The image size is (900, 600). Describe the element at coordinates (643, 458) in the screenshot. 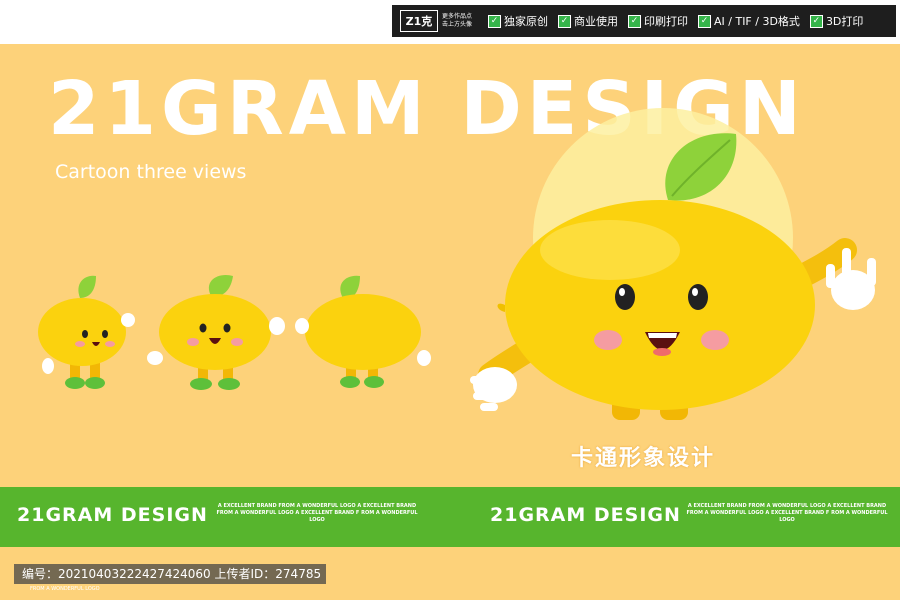

I see `slogan-text: 卡通形象设计` at that location.